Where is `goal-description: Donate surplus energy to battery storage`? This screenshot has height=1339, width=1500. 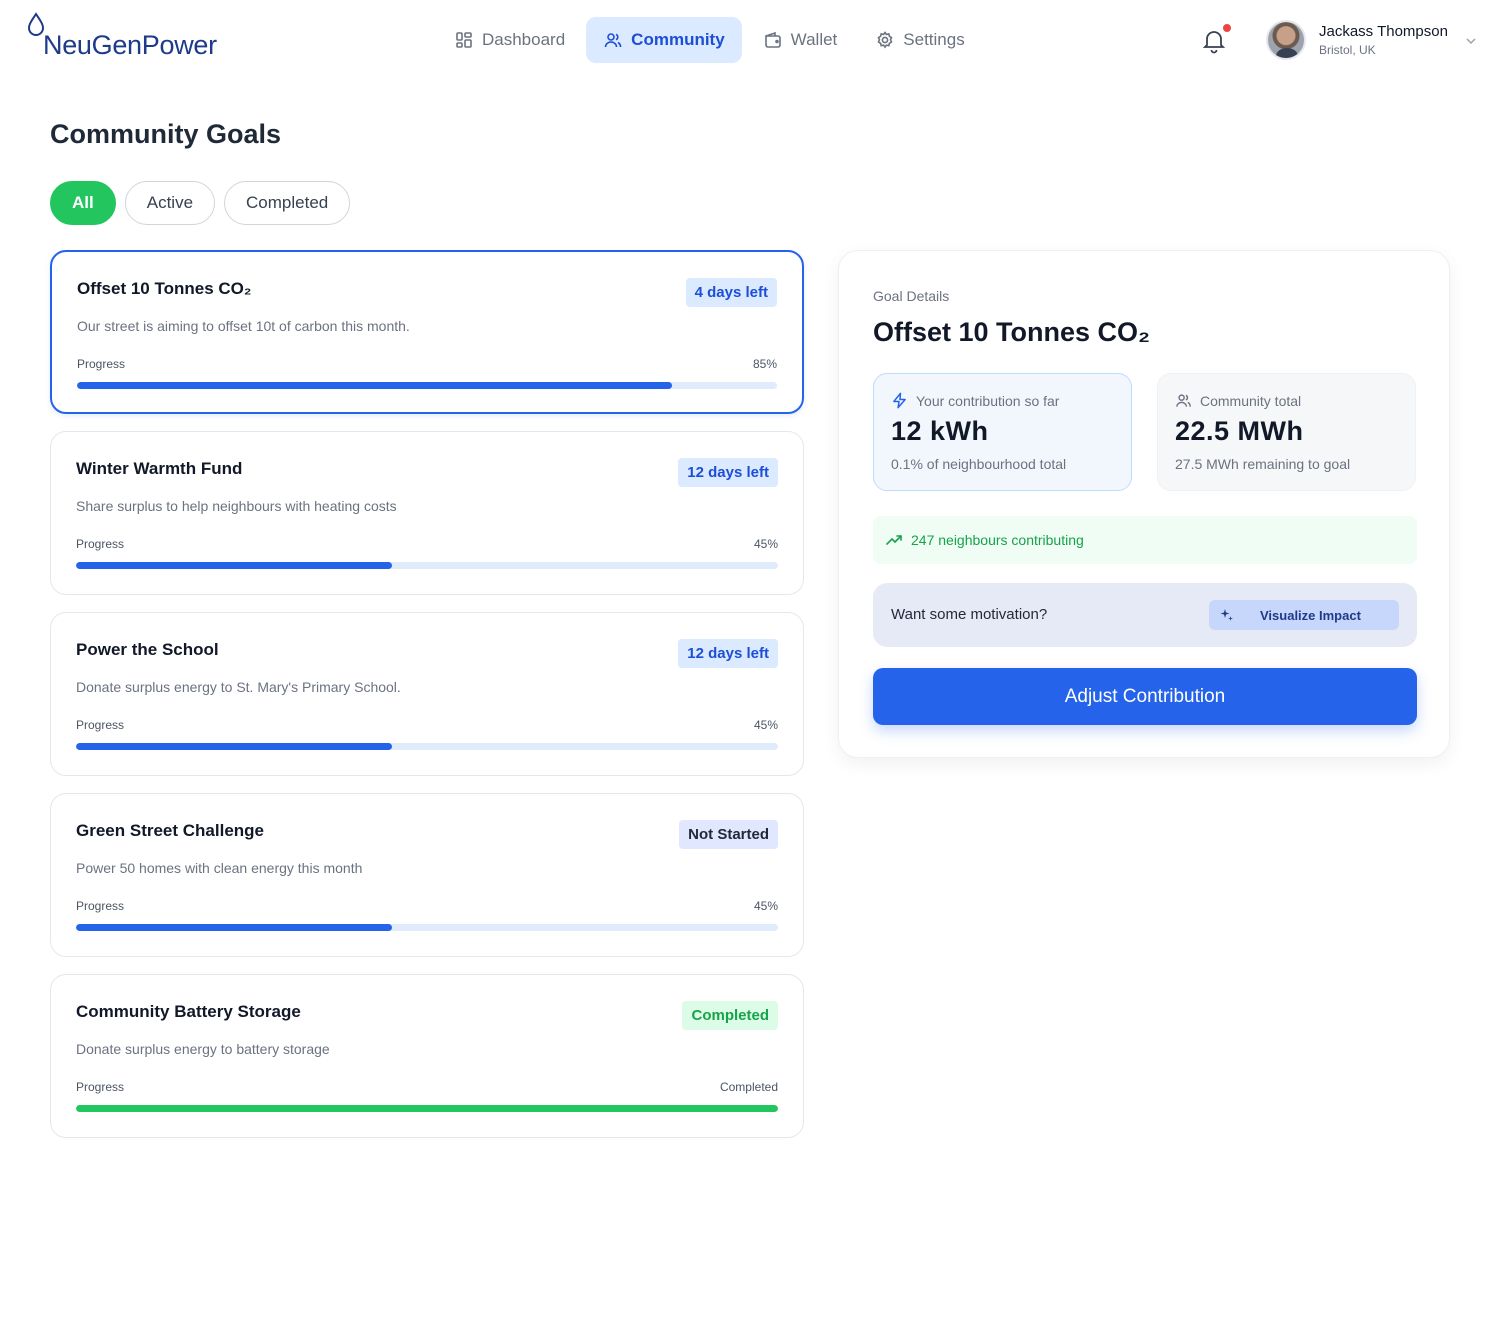
goal-description: Donate surplus energy to battery storage is located at coordinates (203, 1049).